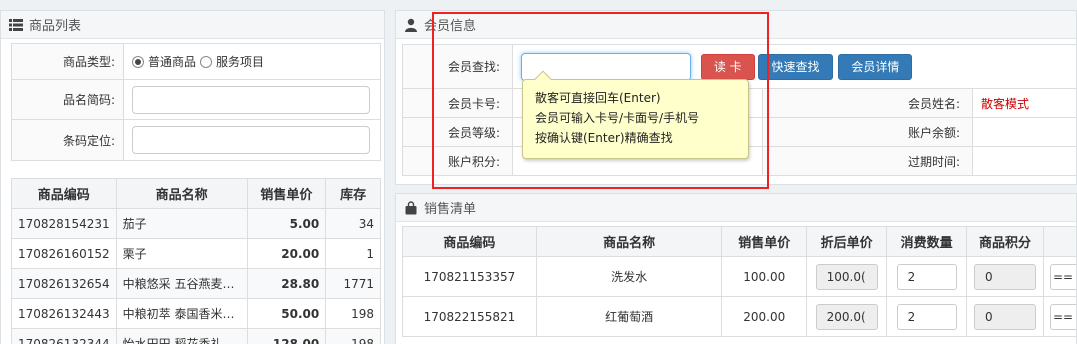  Describe the element at coordinates (240, 61) in the screenshot. I see `radio-service-item-label: 服务项目` at that location.